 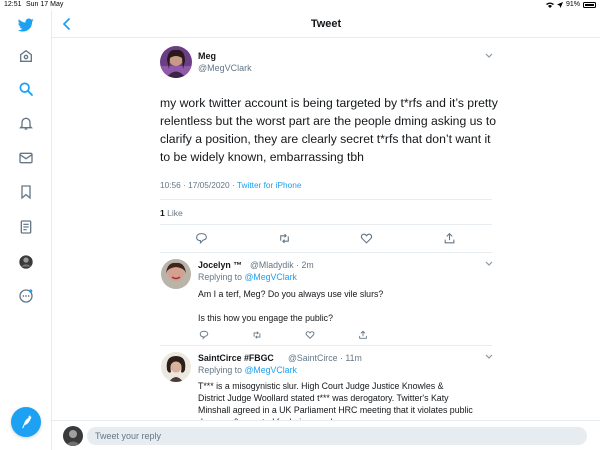 What do you see at coordinates (26, 192) in the screenshot?
I see `bookmark-icon` at bounding box center [26, 192].